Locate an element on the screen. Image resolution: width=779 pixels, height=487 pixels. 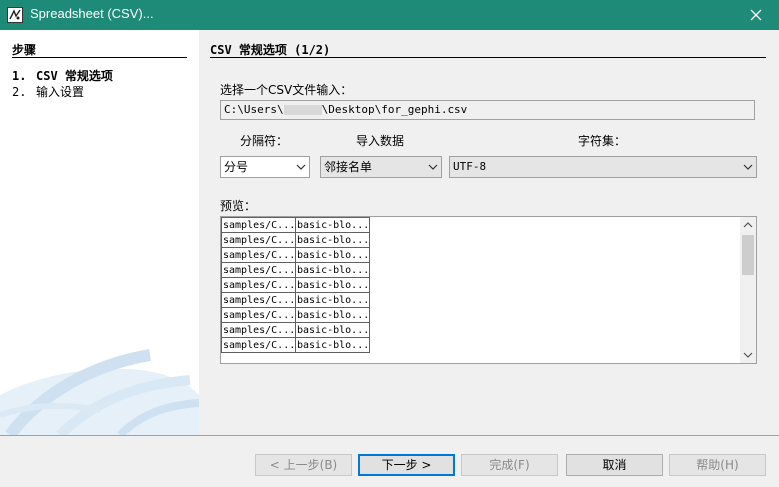
import-select: 邻接名单 is located at coordinates (381, 167).